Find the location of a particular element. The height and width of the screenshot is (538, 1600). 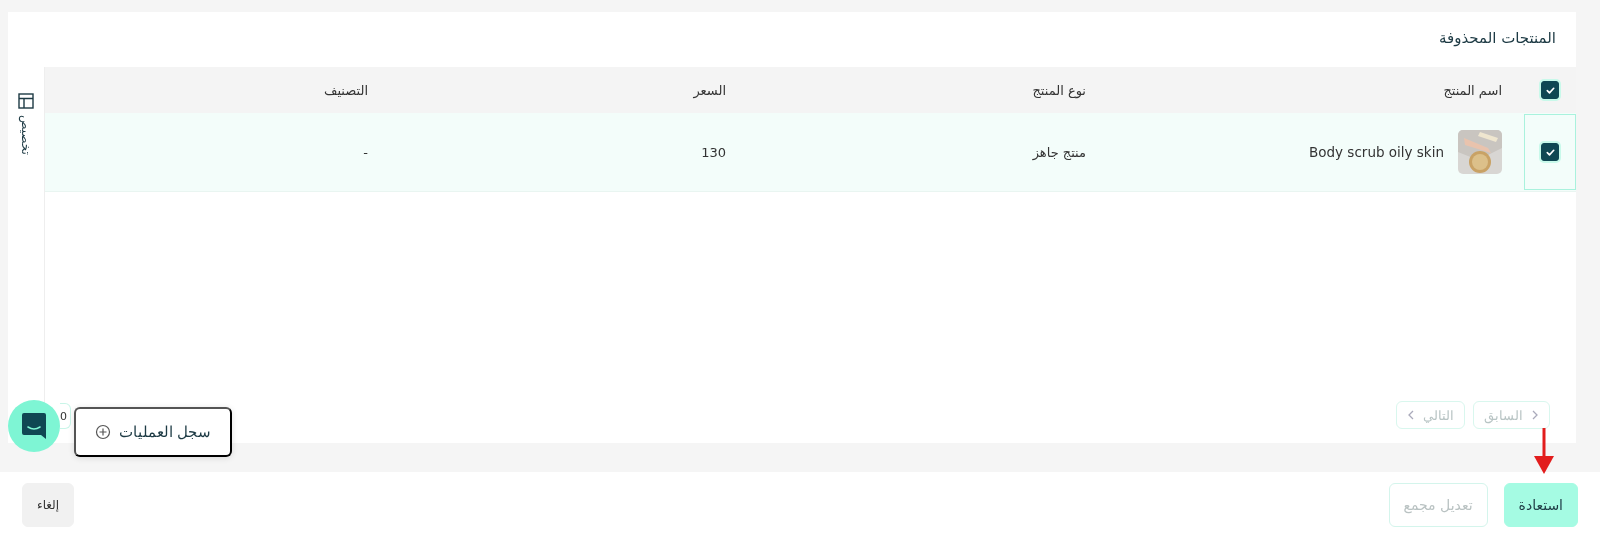

column-header: التصنيف is located at coordinates (345, 90).